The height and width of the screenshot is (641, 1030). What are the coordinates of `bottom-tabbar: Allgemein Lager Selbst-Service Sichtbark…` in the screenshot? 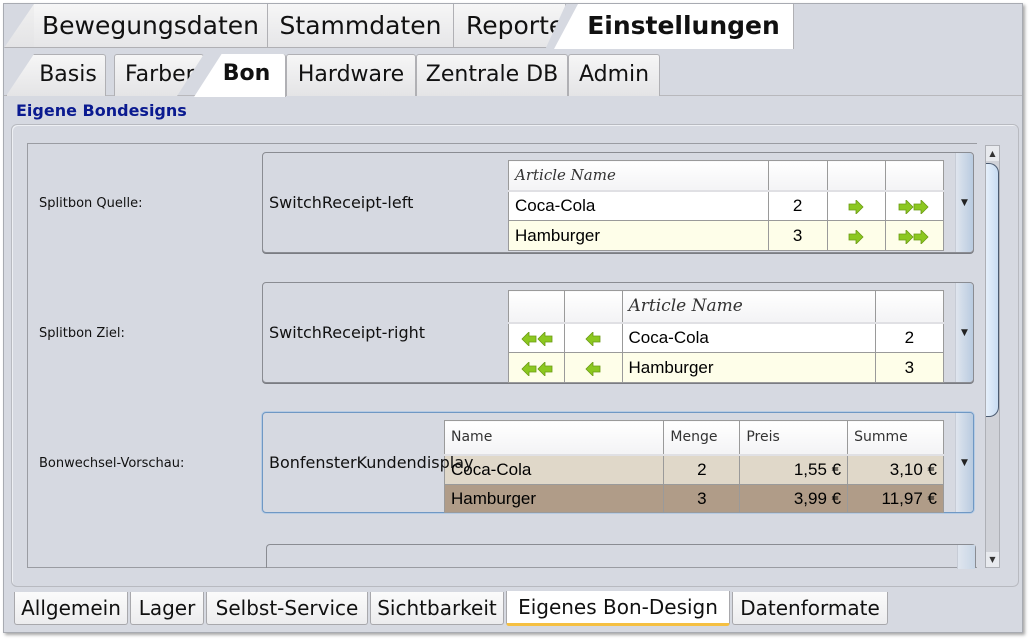 It's located at (513, 610).